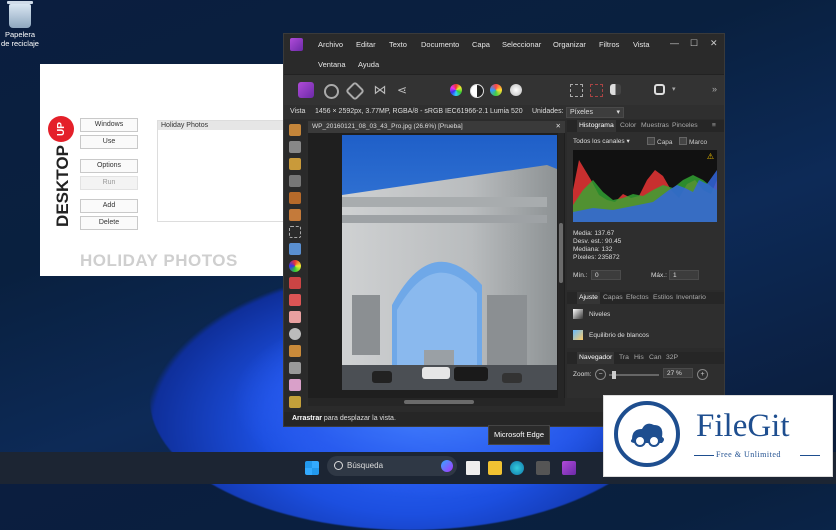 The height and width of the screenshot is (530, 836). What do you see at coordinates (659, 89) in the screenshot?
I see `quick-mask-icon` at bounding box center [659, 89].